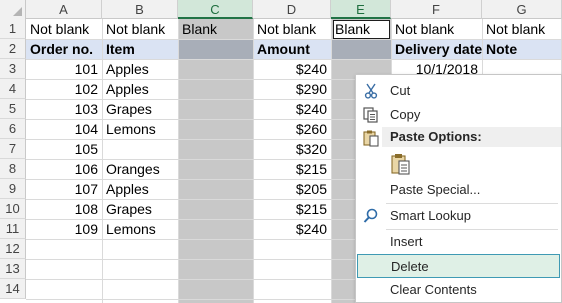 The height and width of the screenshot is (303, 562). I want to click on cell-d1: Not blank, so click(292, 29).